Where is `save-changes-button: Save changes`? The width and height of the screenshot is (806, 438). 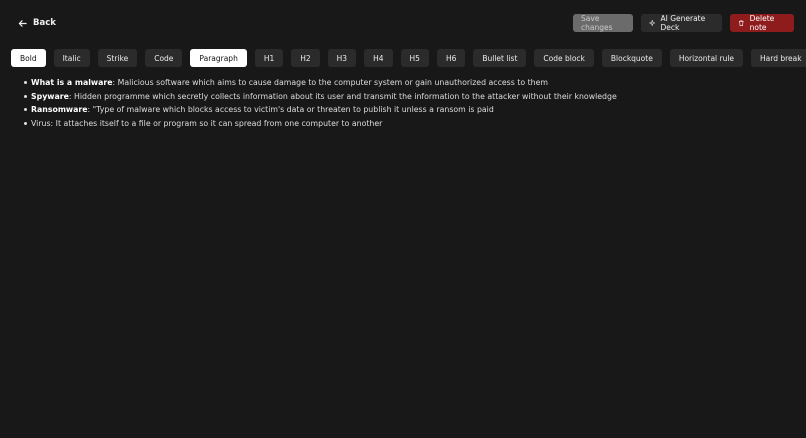 save-changes-button: Save changes is located at coordinates (603, 23).